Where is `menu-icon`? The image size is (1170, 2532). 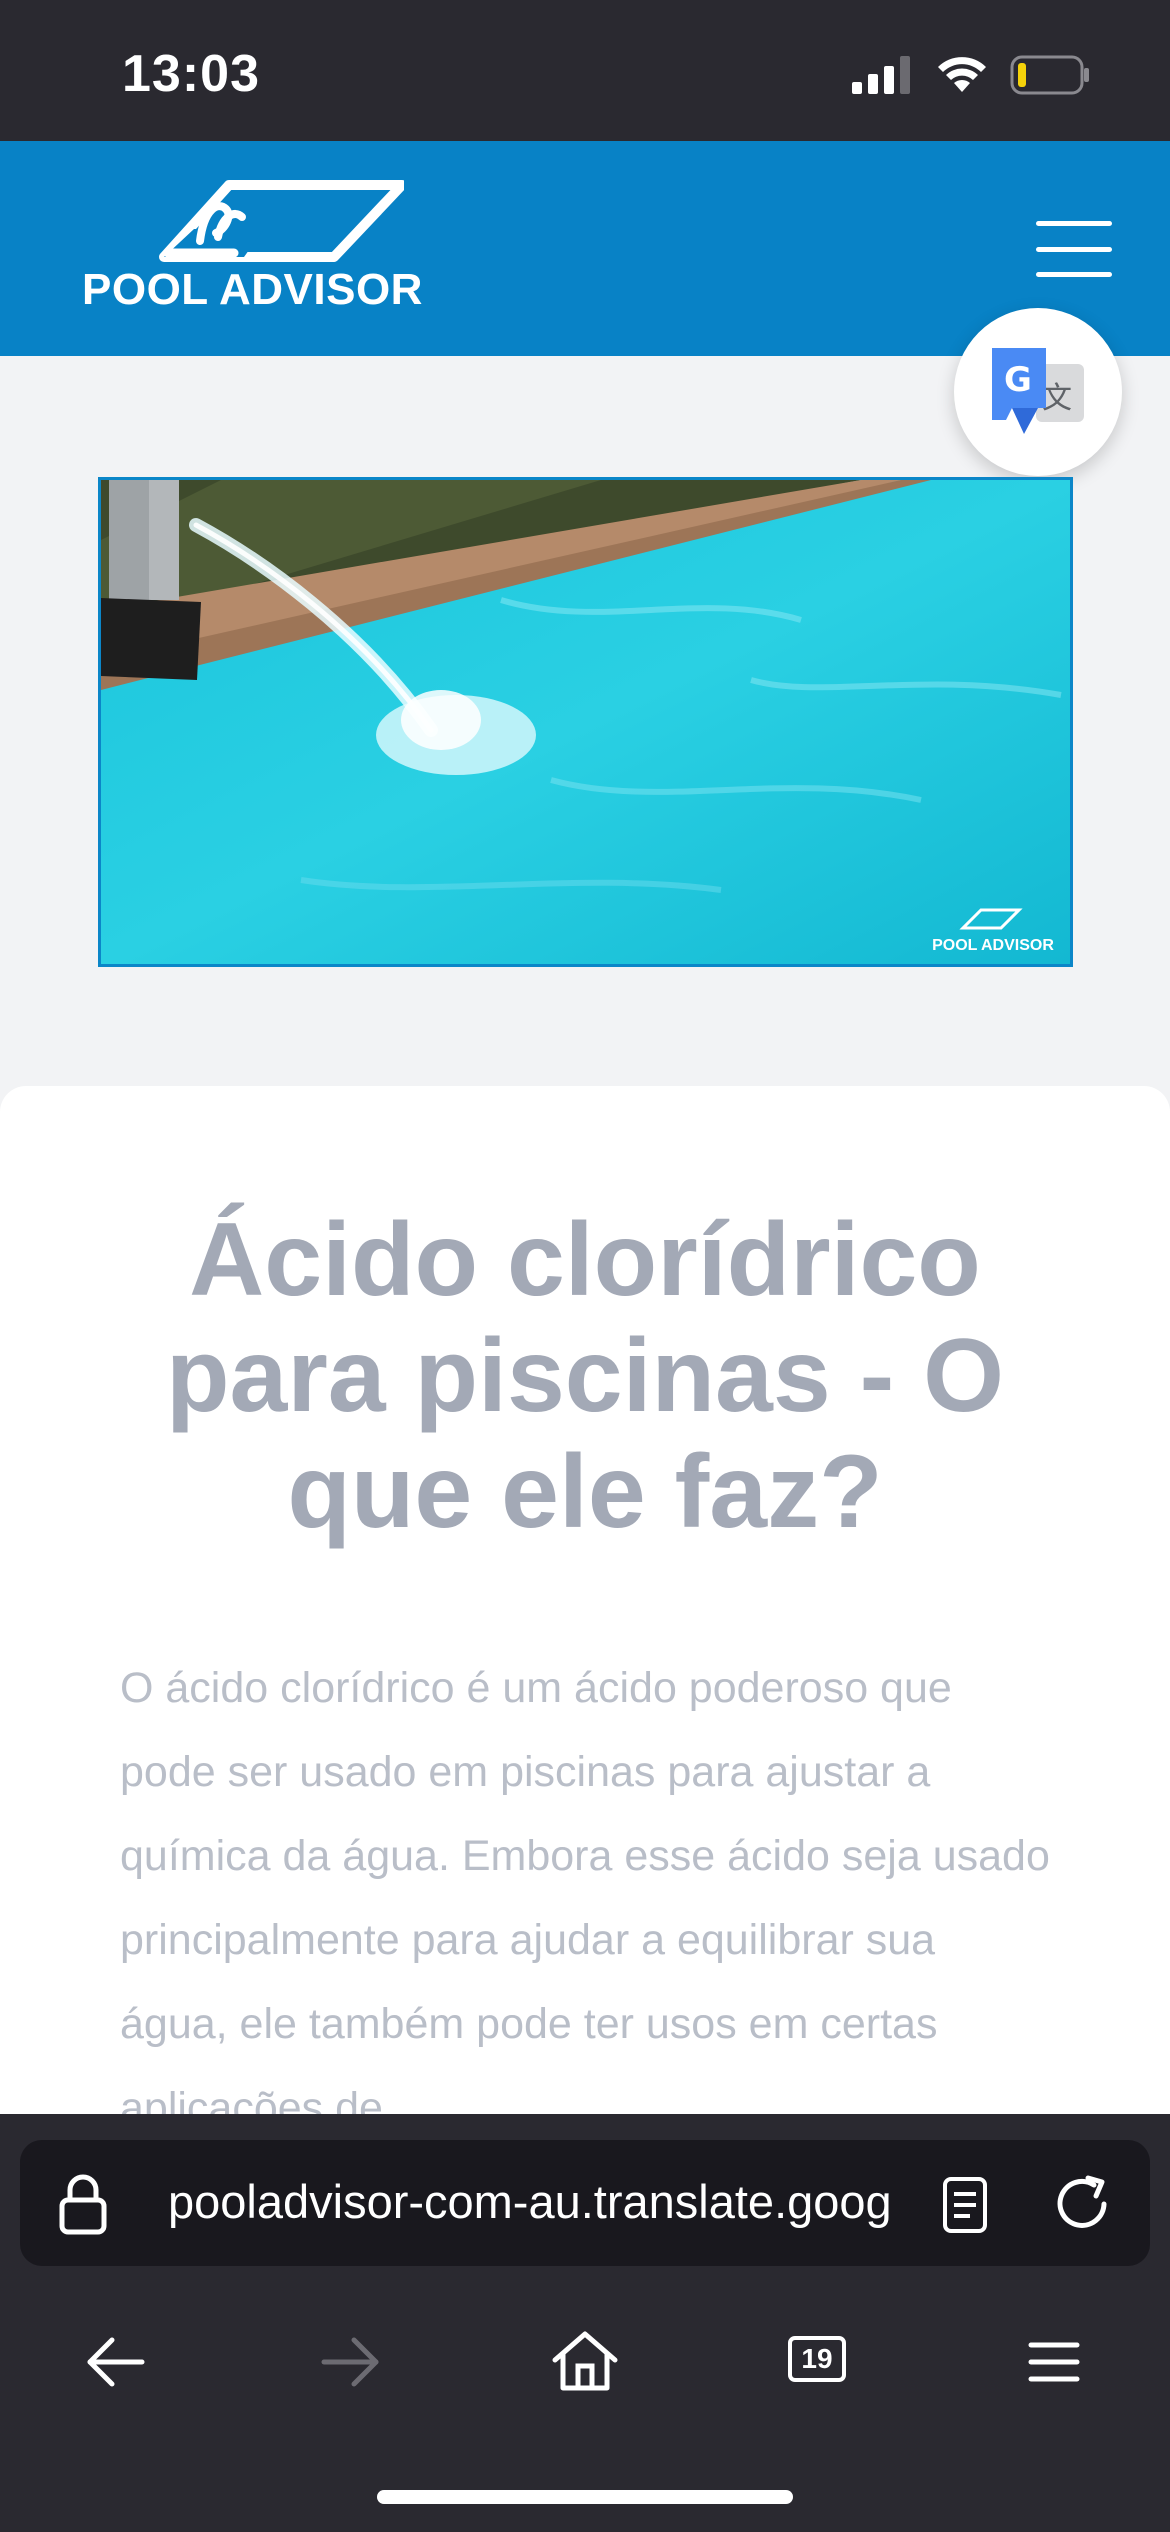
menu-icon is located at coordinates (1054, 2362).